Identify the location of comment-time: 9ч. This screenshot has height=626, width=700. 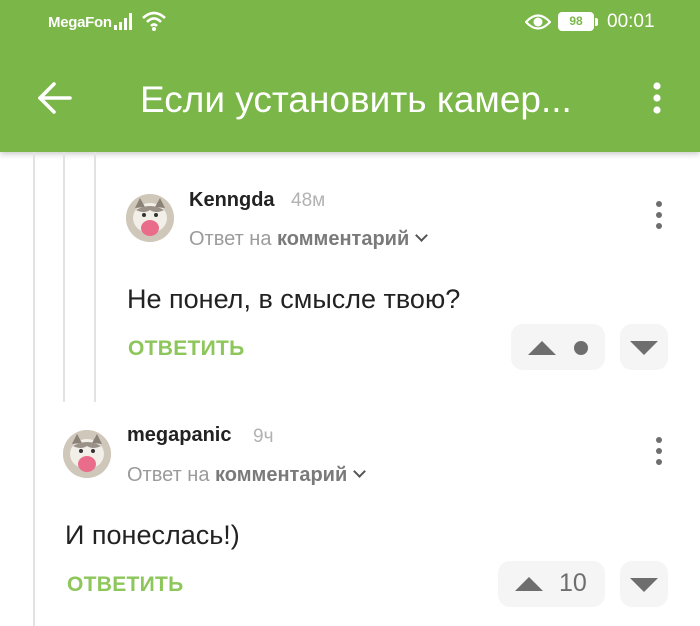
(263, 436).